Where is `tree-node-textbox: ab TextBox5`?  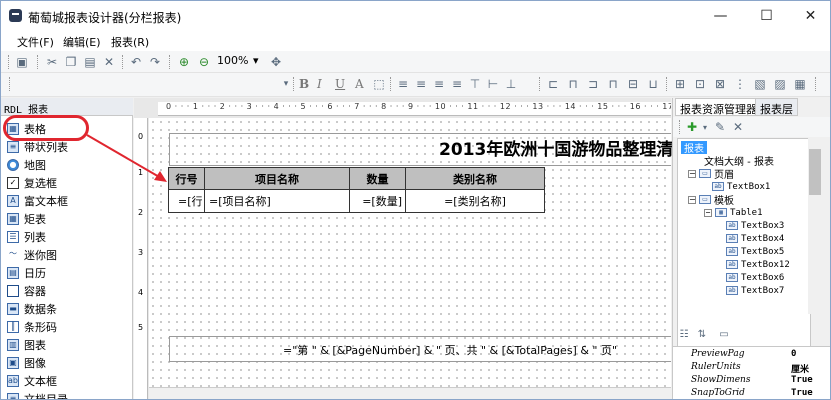 tree-node-textbox: ab TextBox5 is located at coordinates (755, 251).